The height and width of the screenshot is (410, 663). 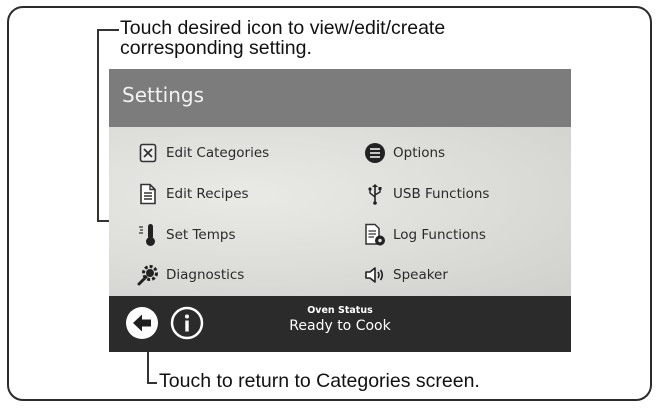 I want to click on page-title: Settings, so click(x=163, y=95).